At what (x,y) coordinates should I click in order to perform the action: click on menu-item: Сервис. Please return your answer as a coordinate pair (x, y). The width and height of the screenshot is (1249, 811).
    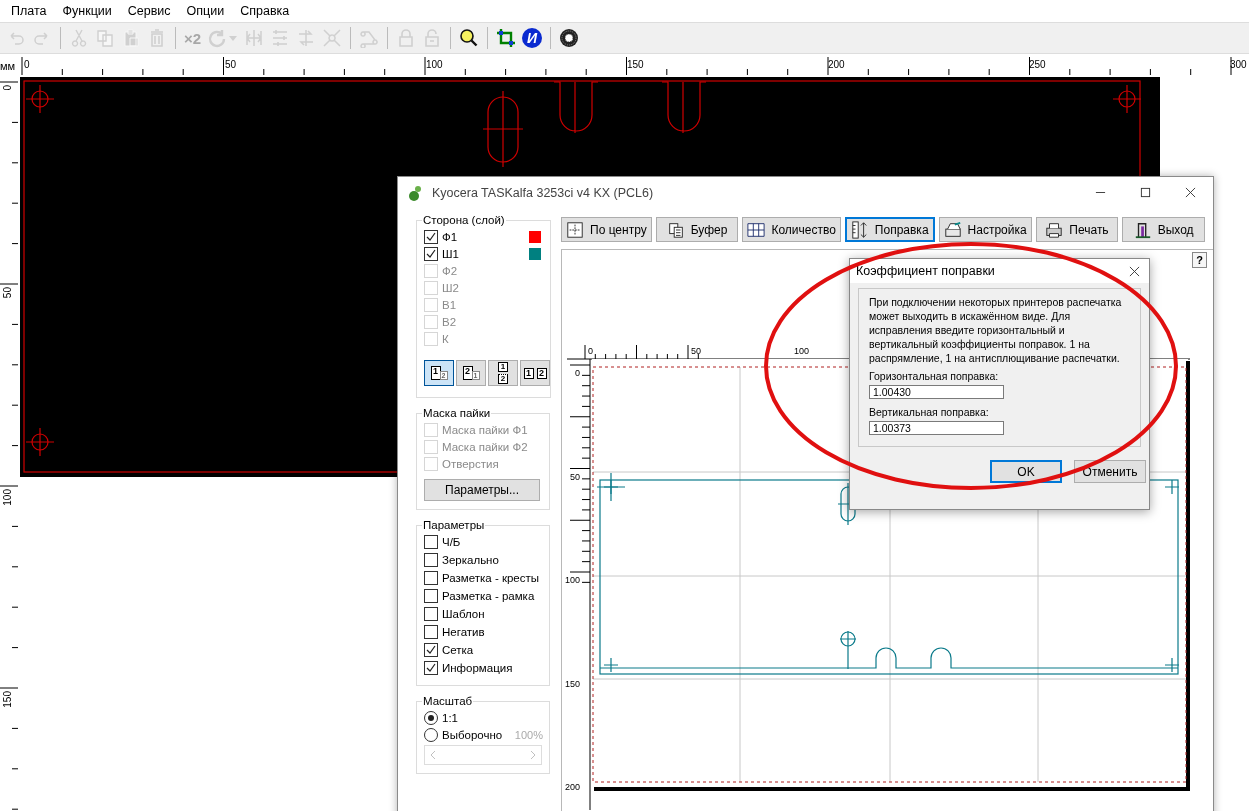
    Looking at the image, I should click on (149, 11).